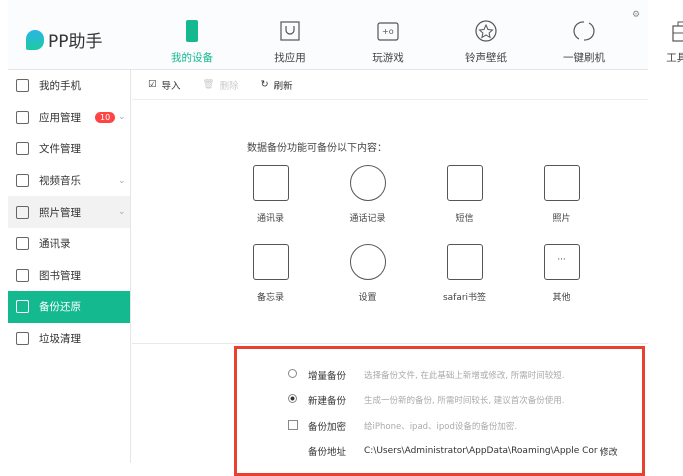 The height and width of the screenshot is (476, 683). I want to click on item-label: 通讯录, so click(270, 219).